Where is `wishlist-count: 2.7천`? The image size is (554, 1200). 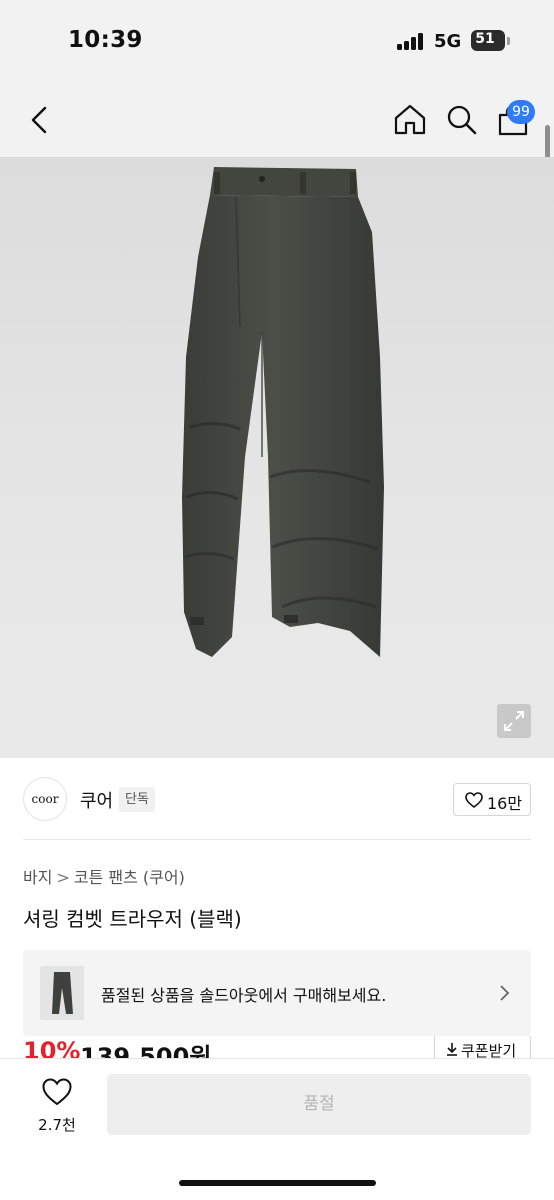 wishlist-count: 2.7천 is located at coordinates (57, 1125).